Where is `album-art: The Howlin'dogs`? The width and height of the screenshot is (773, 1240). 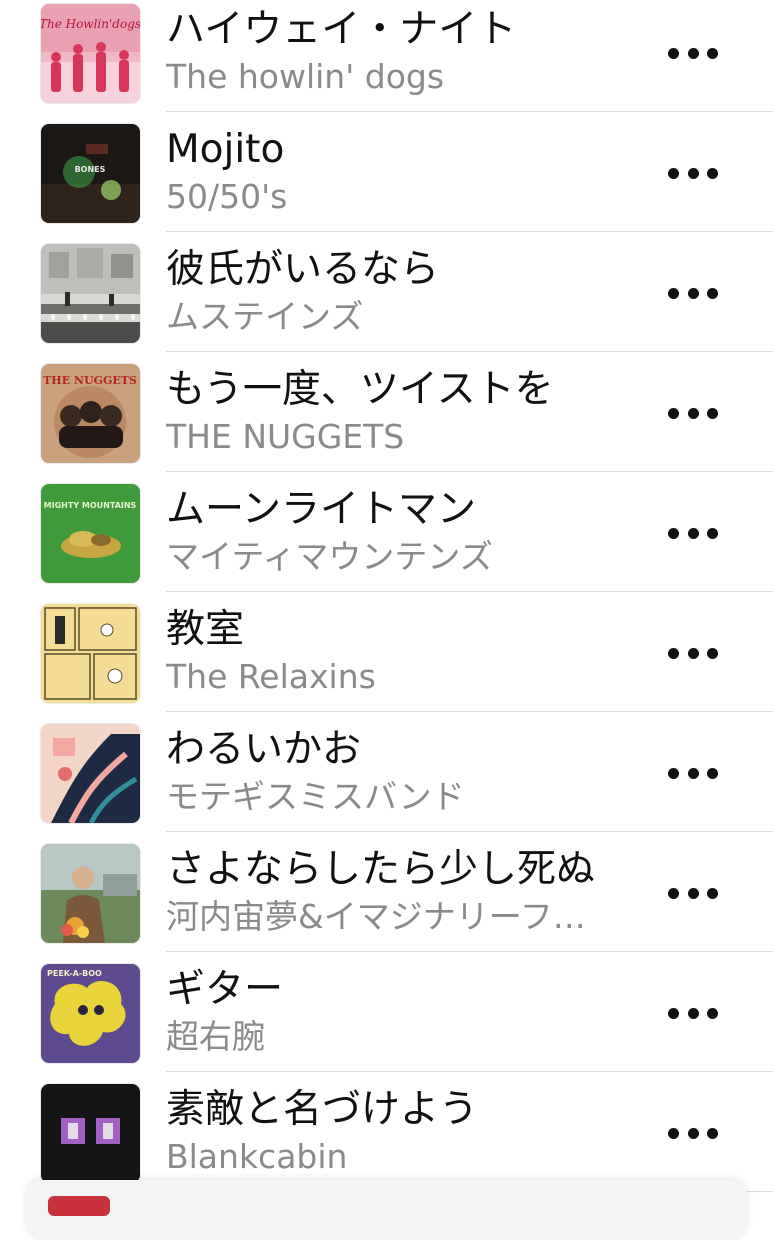
album-art: The Howlin'dogs is located at coordinates (90, 53).